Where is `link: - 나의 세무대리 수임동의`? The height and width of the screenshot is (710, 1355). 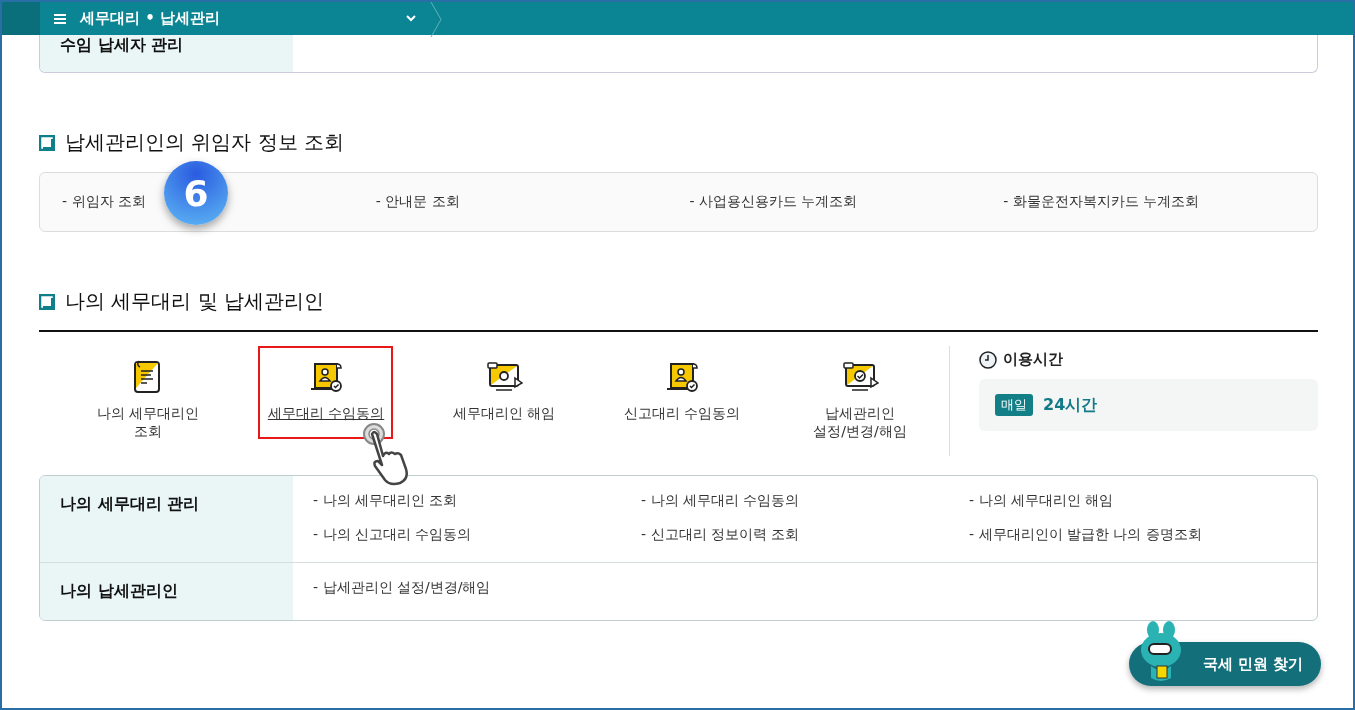 link: - 나의 세무대리 수임동의 is located at coordinates (805, 503).